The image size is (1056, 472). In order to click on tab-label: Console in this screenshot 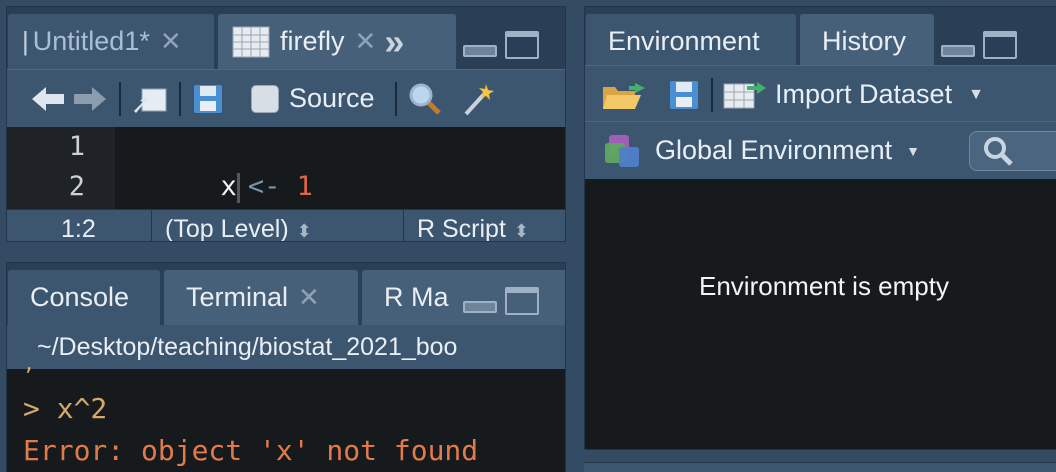, I will do `click(80, 297)`.